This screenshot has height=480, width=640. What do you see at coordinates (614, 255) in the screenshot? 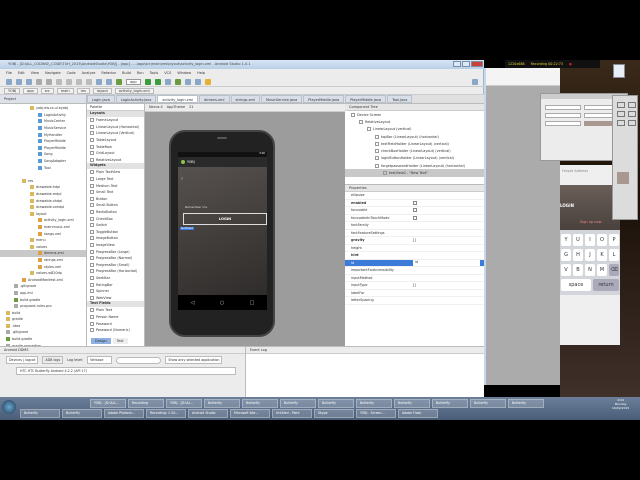
I see `key: L` at bounding box center [614, 255].